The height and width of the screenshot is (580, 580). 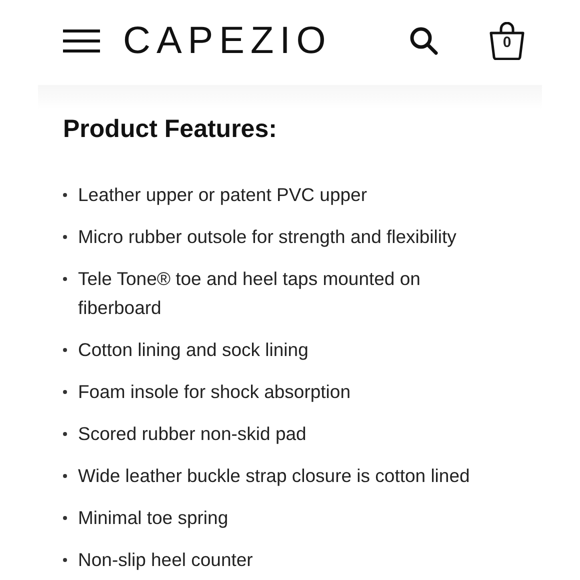 I want to click on cart-button: 0, so click(x=507, y=41).